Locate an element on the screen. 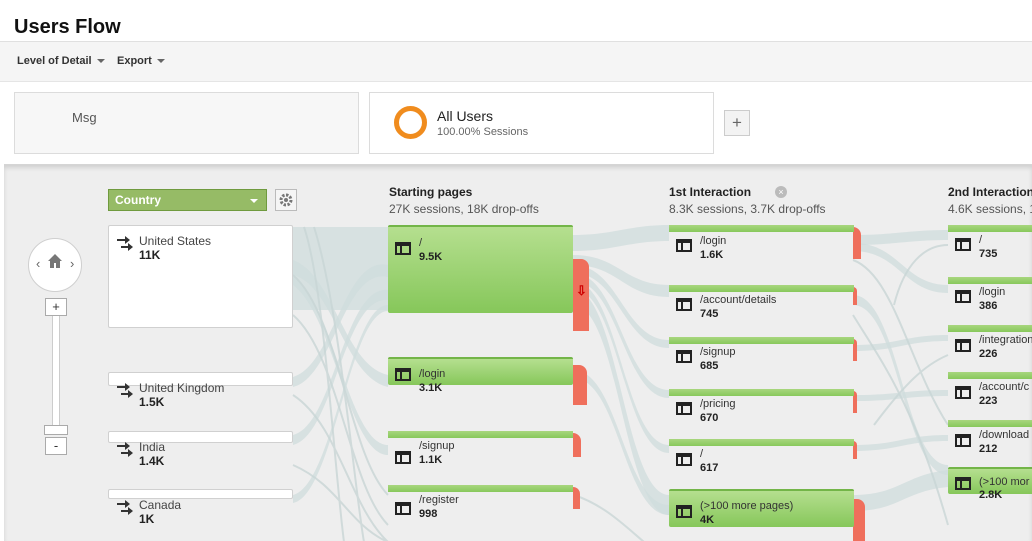  page-sessions: 735 is located at coordinates (988, 254).